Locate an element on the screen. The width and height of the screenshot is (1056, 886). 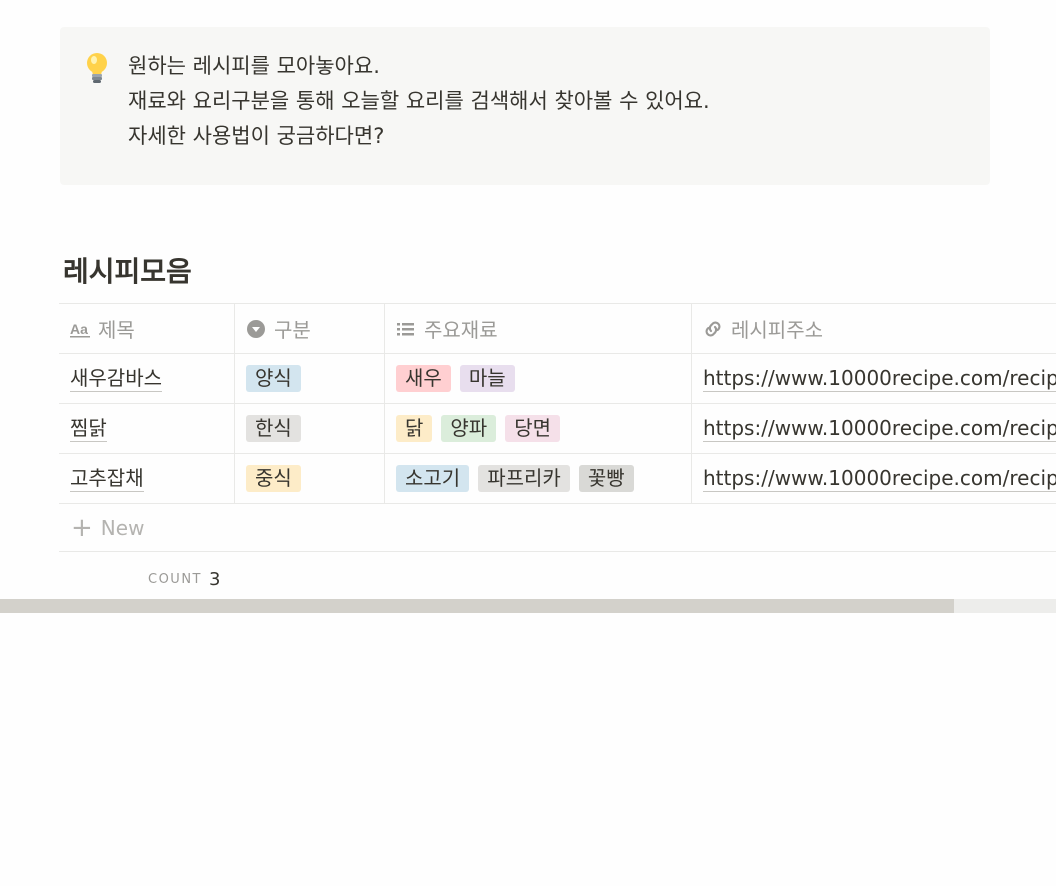
svg-text: Aa is located at coordinates (79, 329).